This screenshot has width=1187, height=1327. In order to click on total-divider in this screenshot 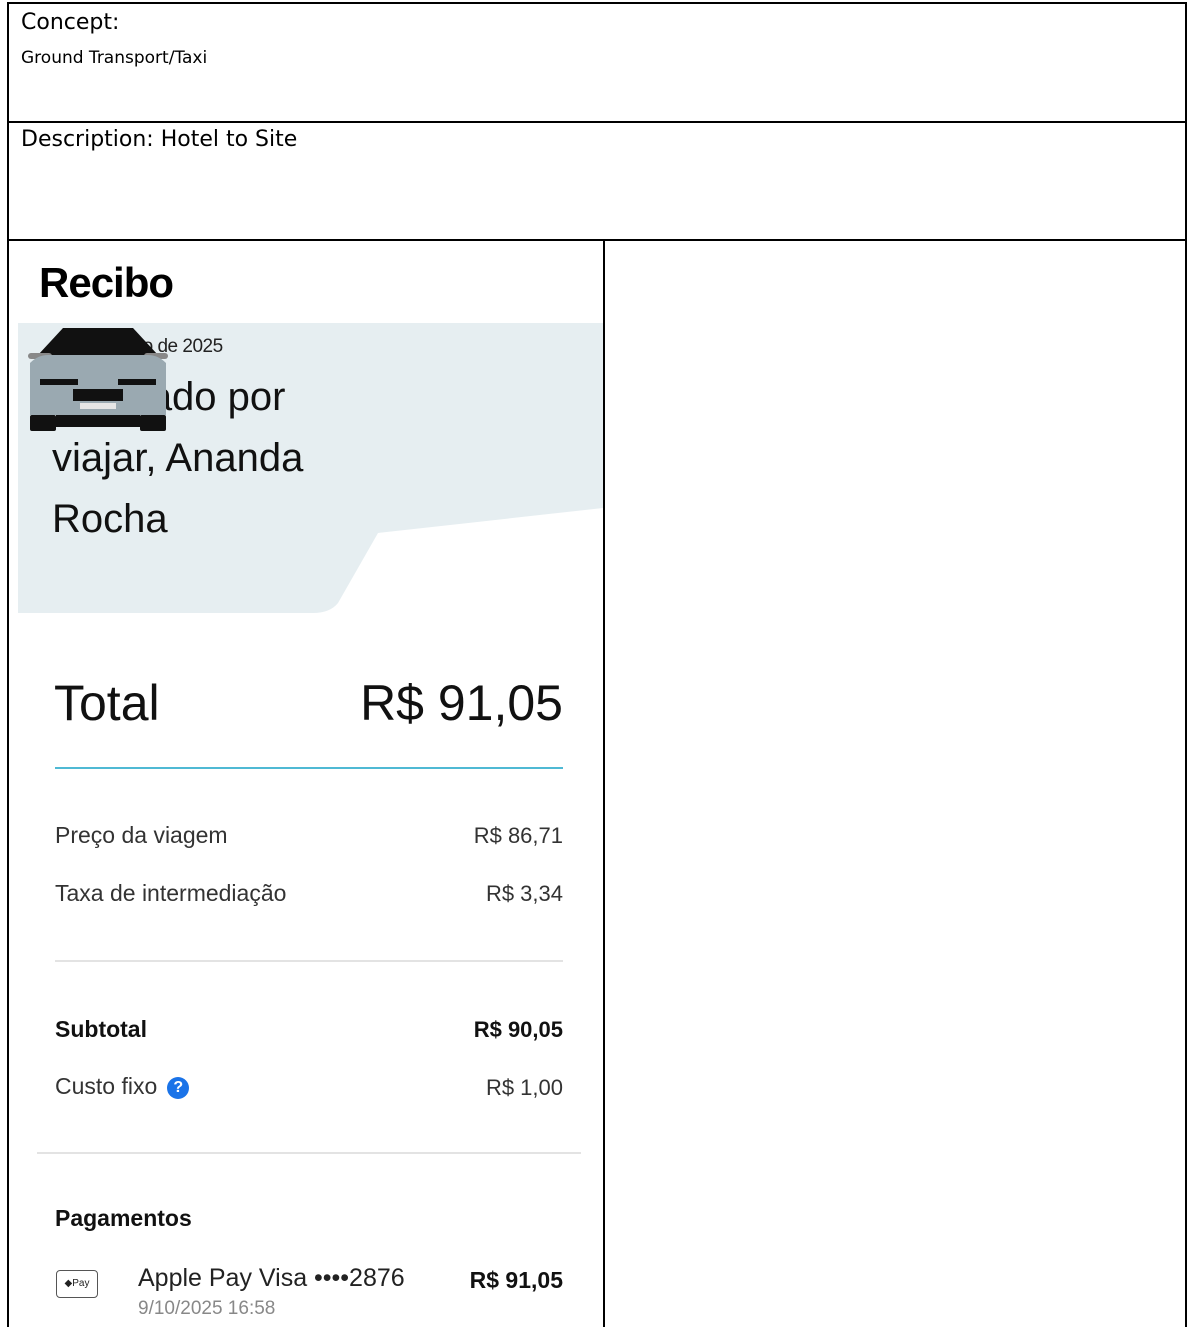, I will do `click(309, 768)`.